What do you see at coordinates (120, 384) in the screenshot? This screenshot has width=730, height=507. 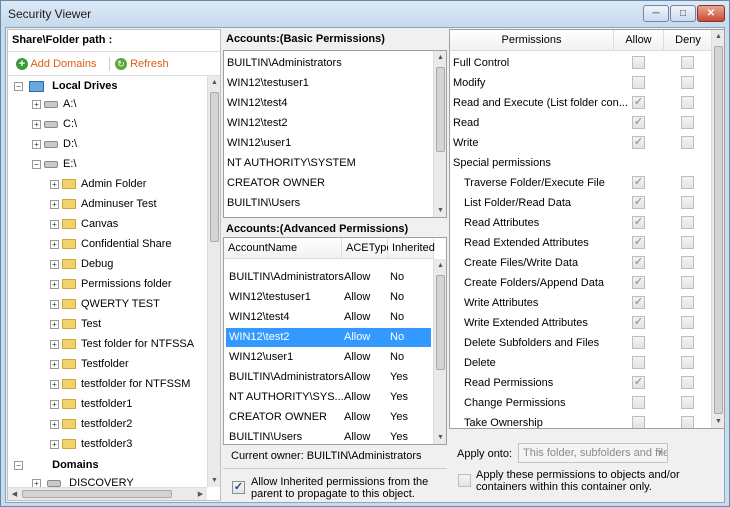 I see `tree-node-folder: + testfolder for NTFSSM` at bounding box center [120, 384].